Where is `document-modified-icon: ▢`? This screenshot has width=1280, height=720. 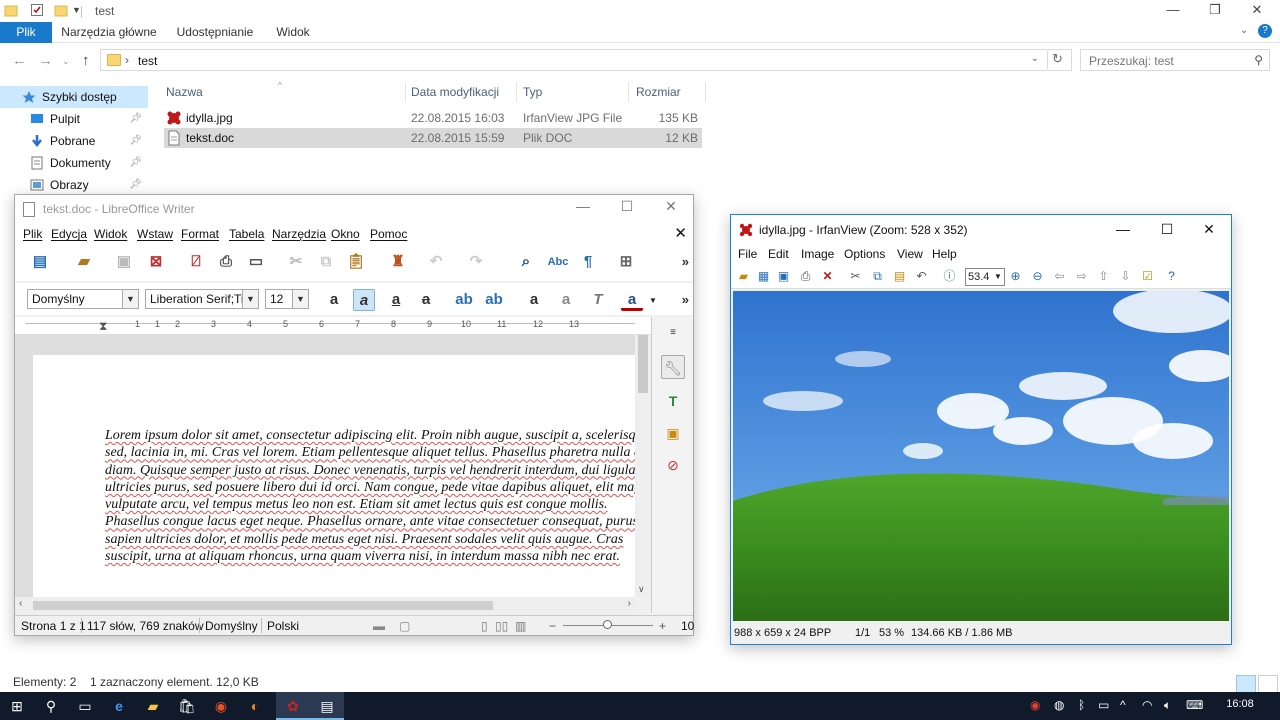 document-modified-icon: ▢ is located at coordinates (404, 626).